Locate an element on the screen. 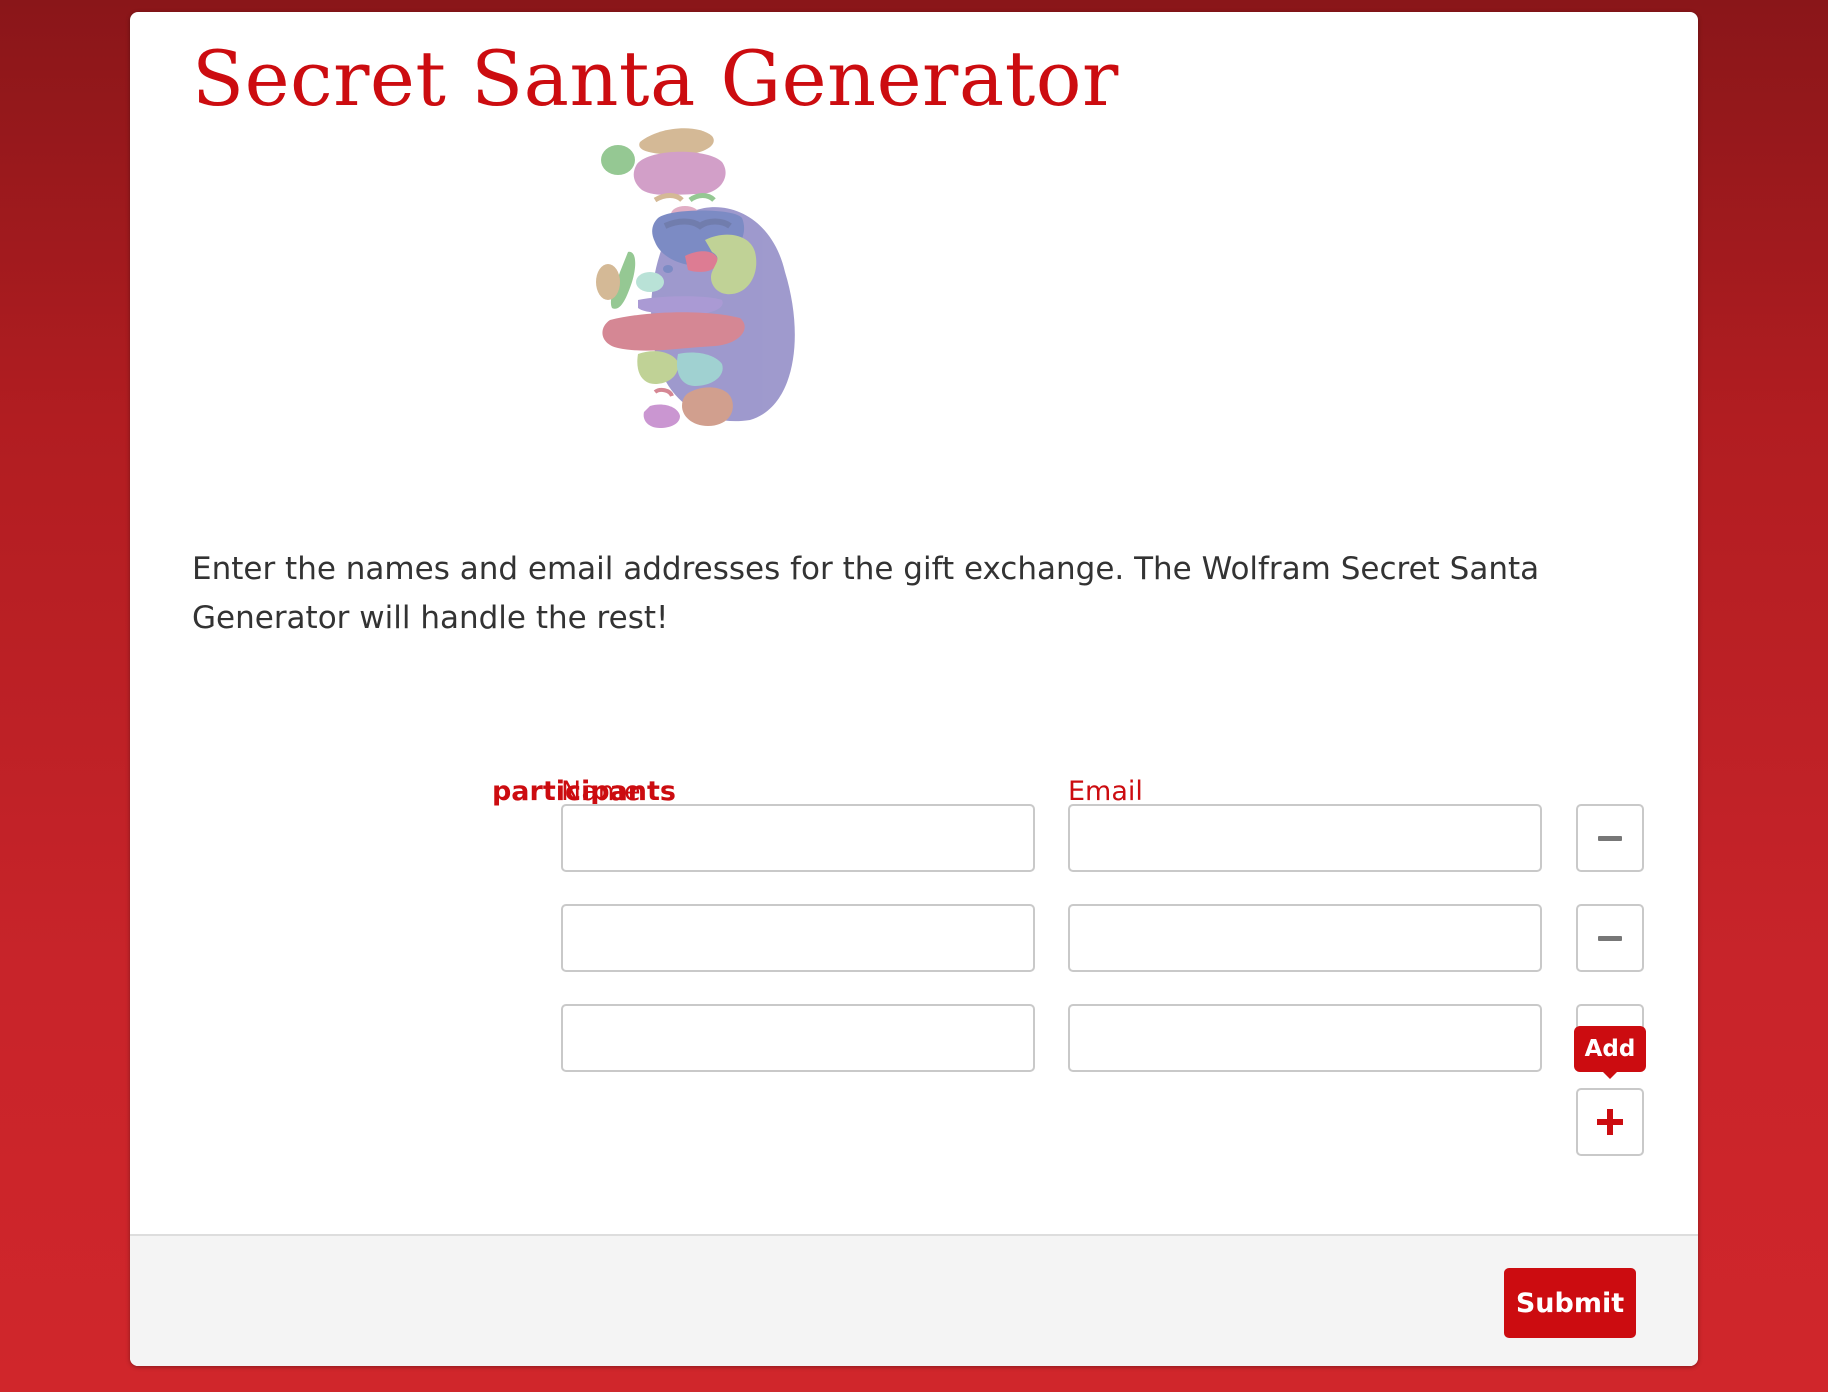 This screenshot has width=1828, height=1392. page-title: Secret Santa Generator is located at coordinates (655, 78).